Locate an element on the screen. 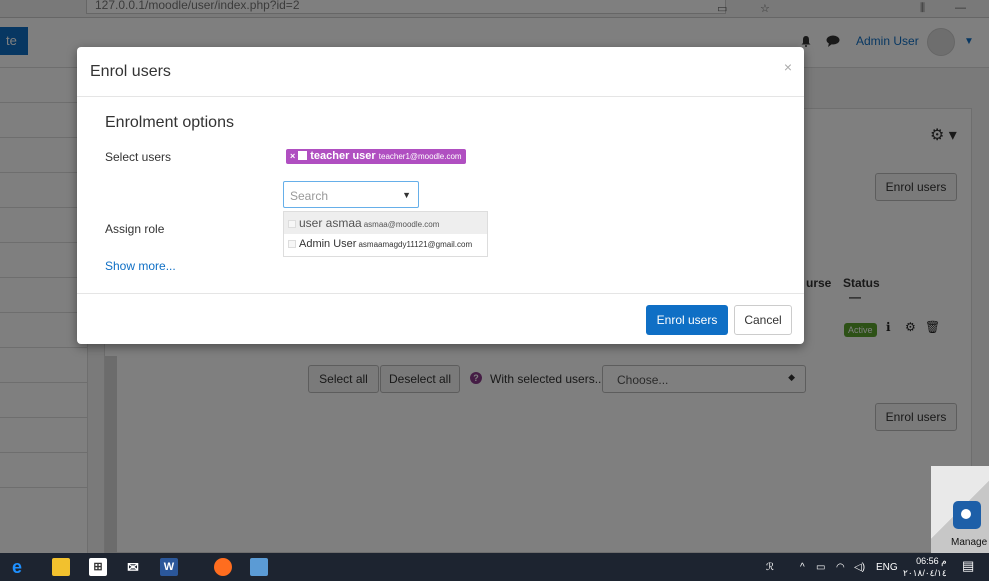  enrolment-options-legend: Enrolment options is located at coordinates (169, 123).